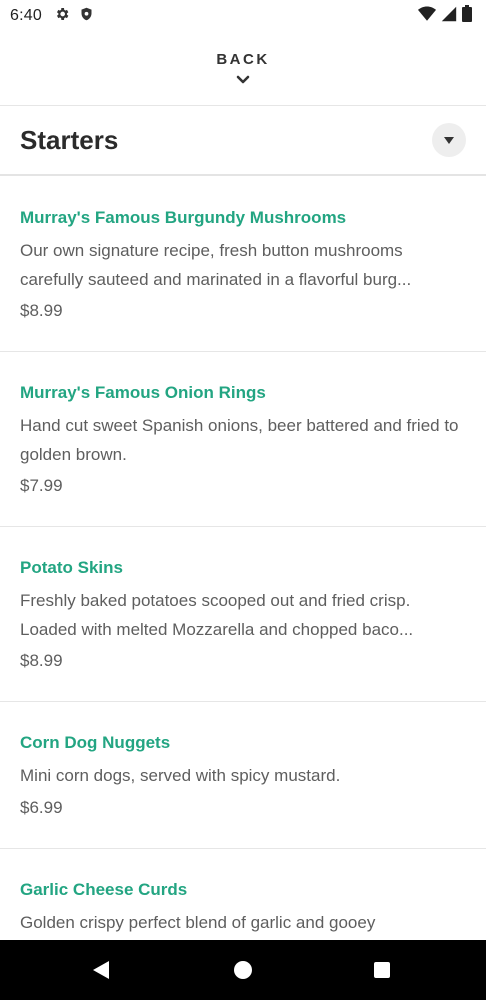 This screenshot has height=1000, width=486. I want to click on chevron-down-icon, so click(243, 81).